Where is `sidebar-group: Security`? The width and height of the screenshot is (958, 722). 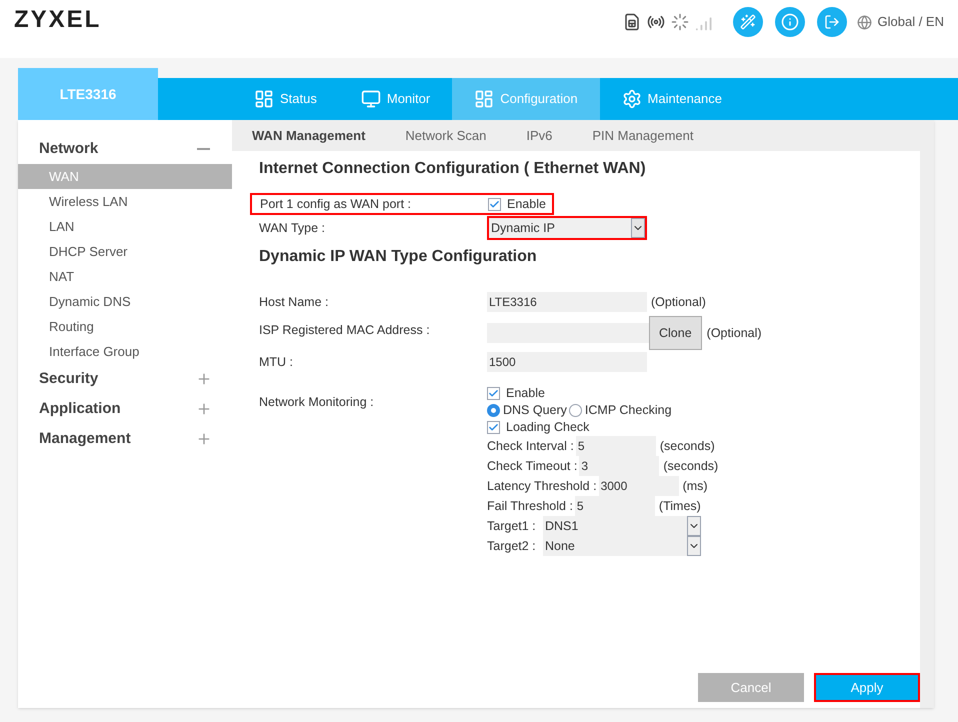
sidebar-group: Security is located at coordinates (125, 379).